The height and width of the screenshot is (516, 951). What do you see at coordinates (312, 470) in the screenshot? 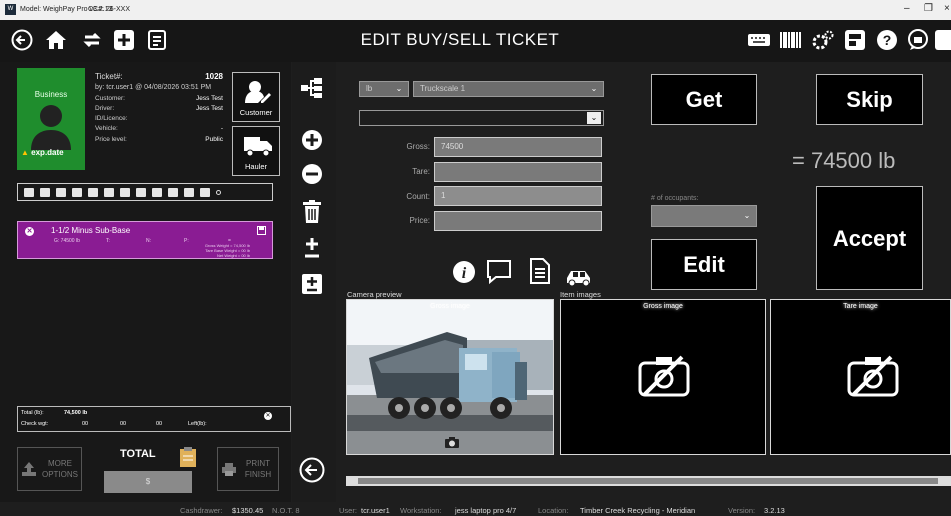
I see `back-circle-icon` at bounding box center [312, 470].